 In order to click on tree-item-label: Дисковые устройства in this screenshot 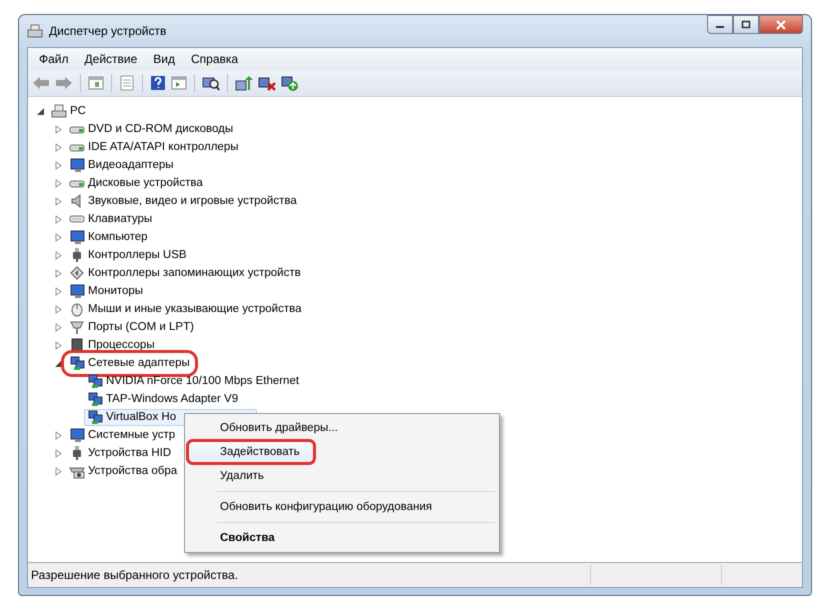, I will do `click(145, 183)`.